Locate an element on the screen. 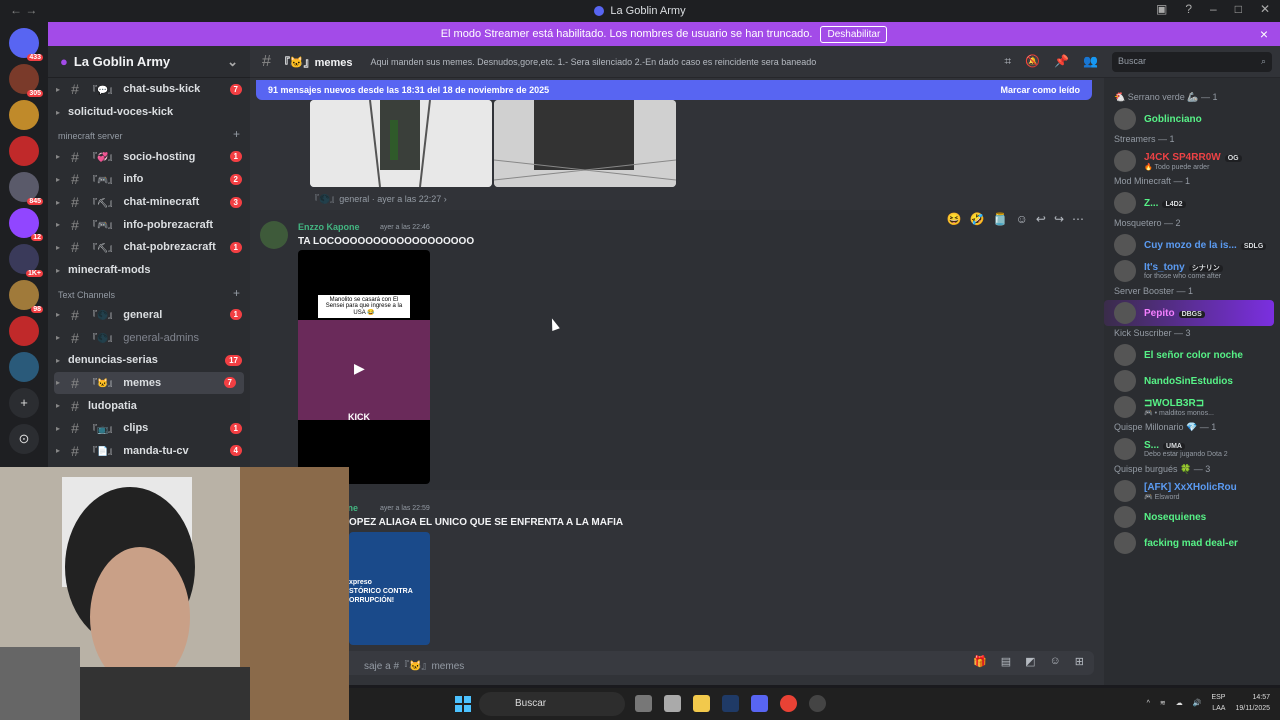 Image resolution: width=1280 pixels, height=720 pixels. minimize-icon: – is located at coordinates (1213, 9).